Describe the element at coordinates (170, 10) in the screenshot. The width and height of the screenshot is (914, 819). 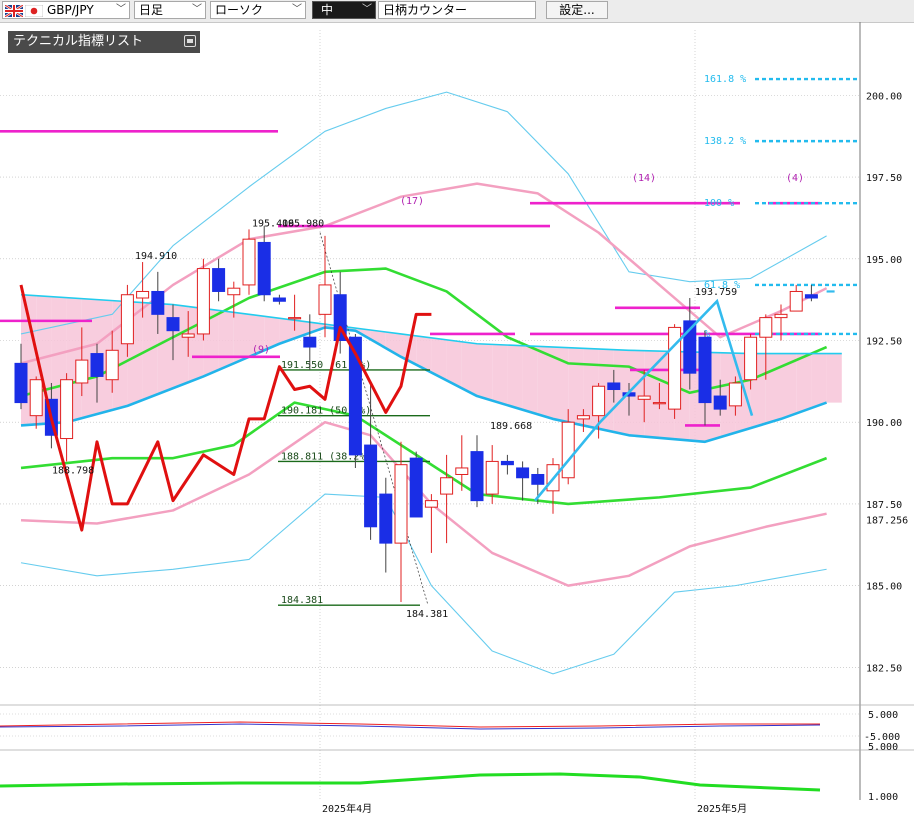
I see `timeframe-select: 日足 ﹀` at that location.